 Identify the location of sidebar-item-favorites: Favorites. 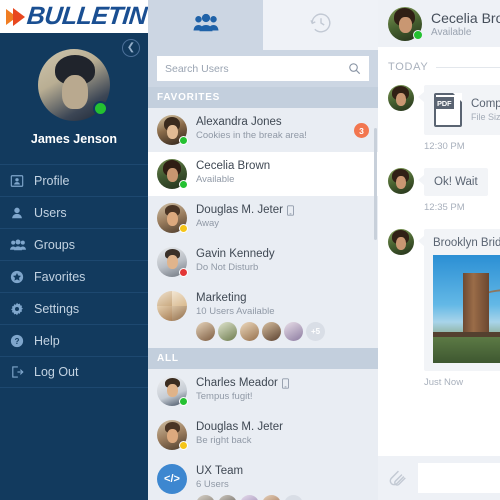
(74, 276).